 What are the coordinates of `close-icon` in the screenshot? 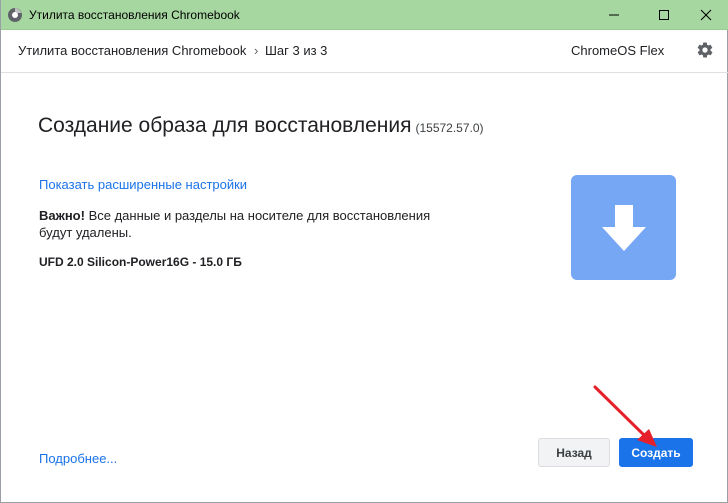 It's located at (706, 15).